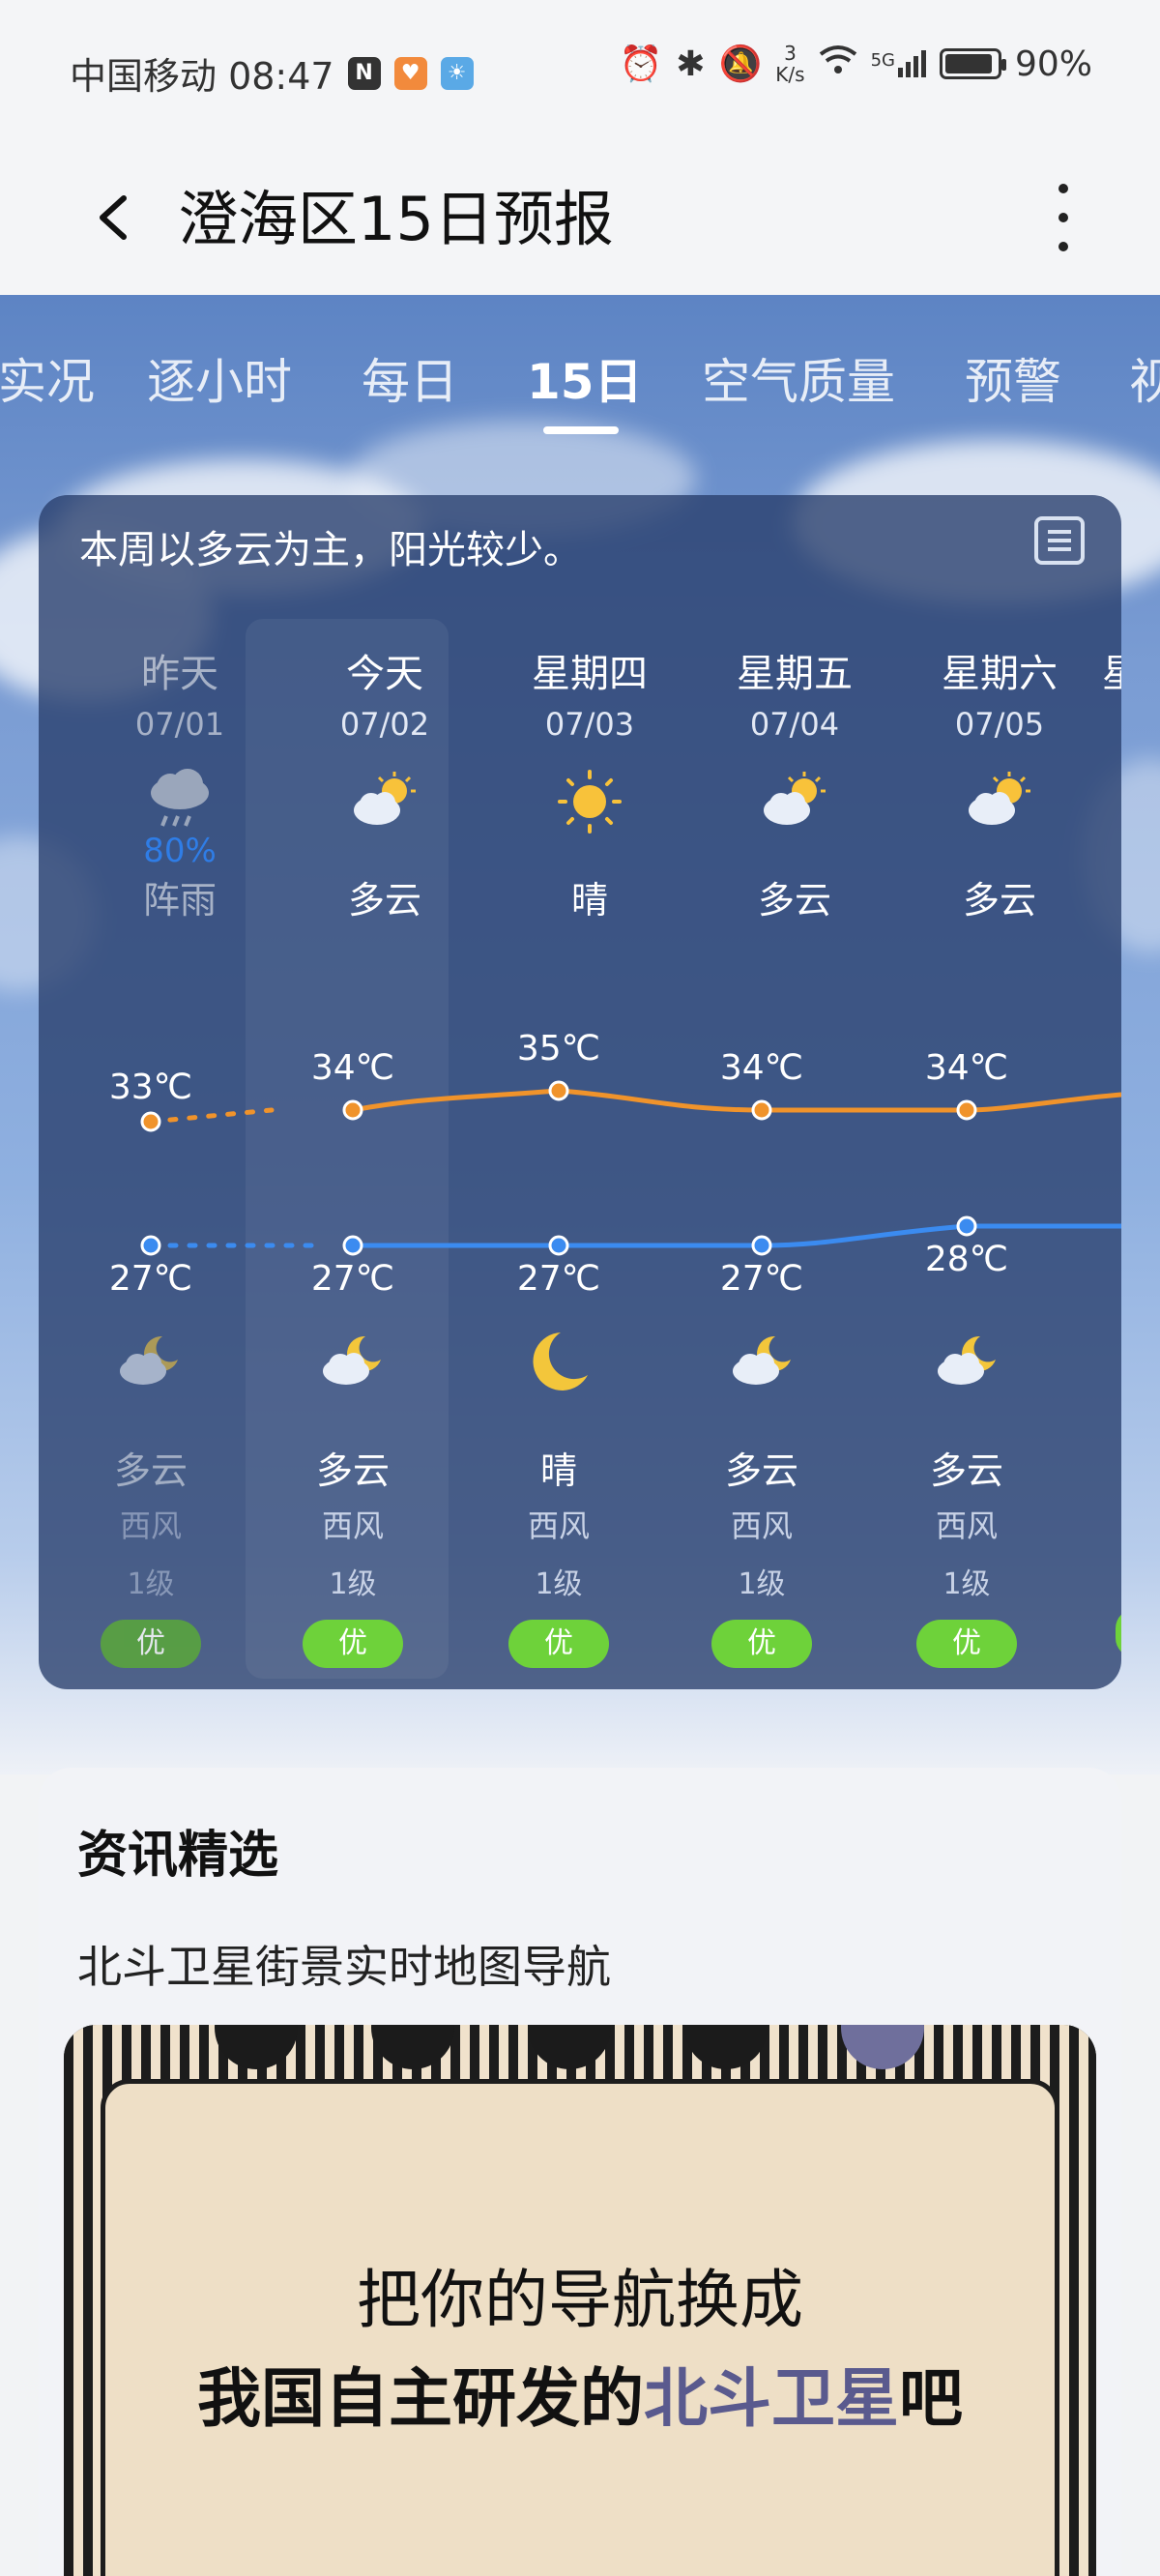 Image resolution: width=1160 pixels, height=2576 pixels. What do you see at coordinates (558, 1470) in the screenshot?
I see `night-condition: 晴` at bounding box center [558, 1470].